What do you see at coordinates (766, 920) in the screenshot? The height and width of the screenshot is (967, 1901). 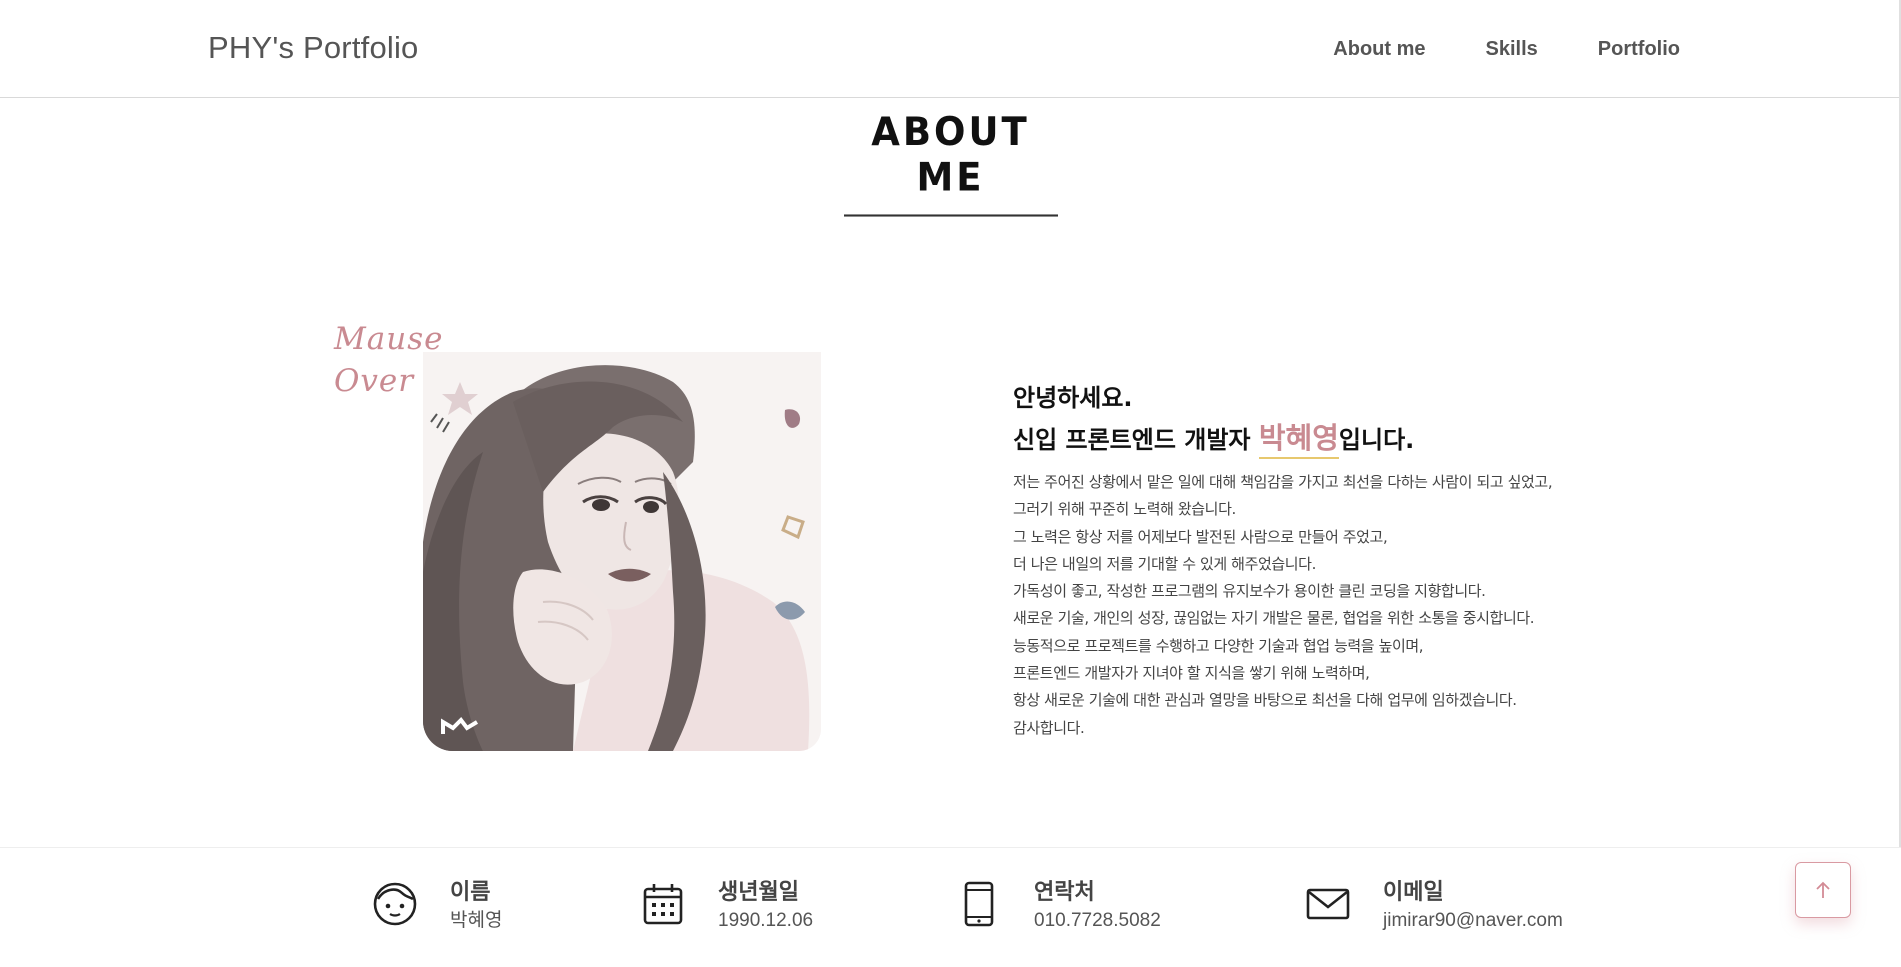 I see `info-value: 1990.12.06` at bounding box center [766, 920].